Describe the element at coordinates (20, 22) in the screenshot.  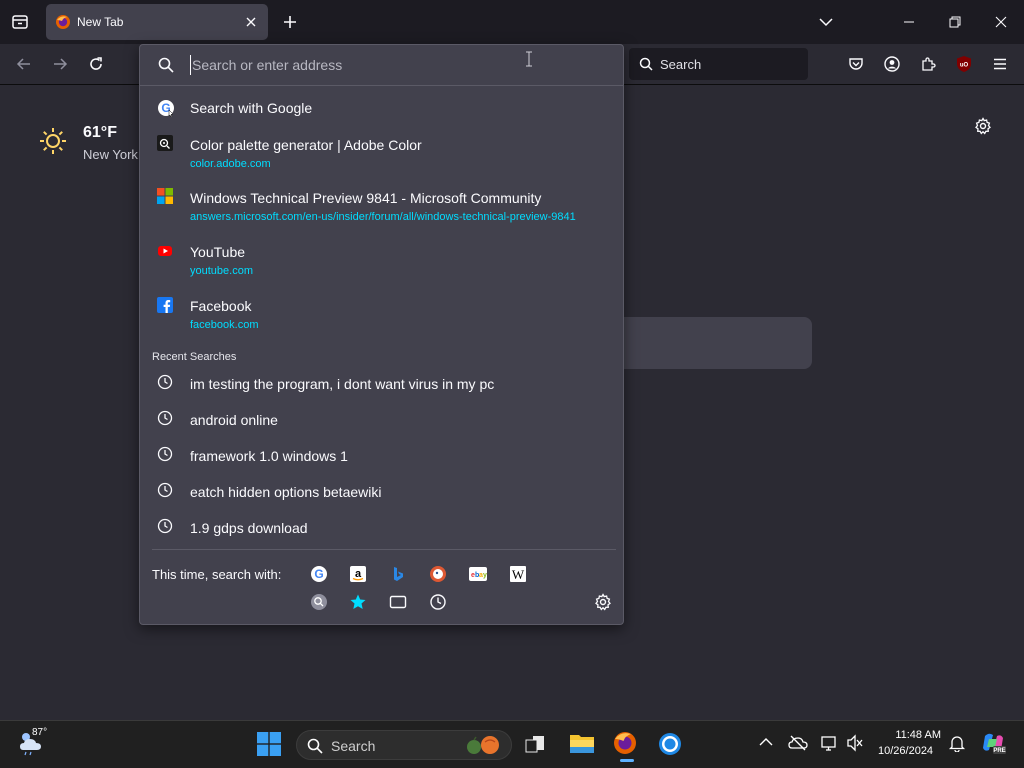
I see `list-all-tabs-icon` at that location.